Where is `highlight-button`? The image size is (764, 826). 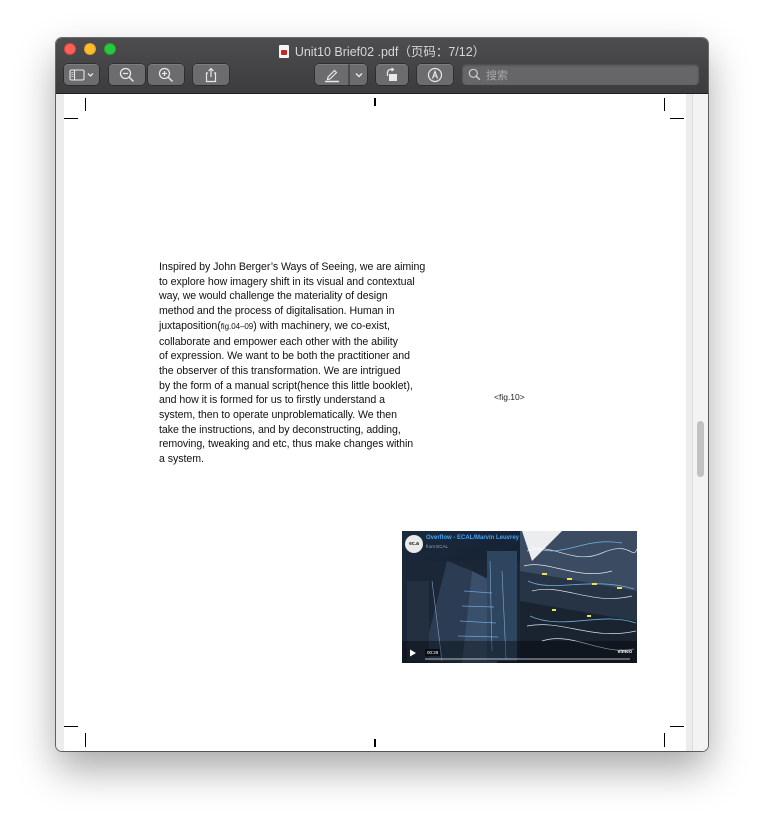 highlight-button is located at coordinates (332, 74).